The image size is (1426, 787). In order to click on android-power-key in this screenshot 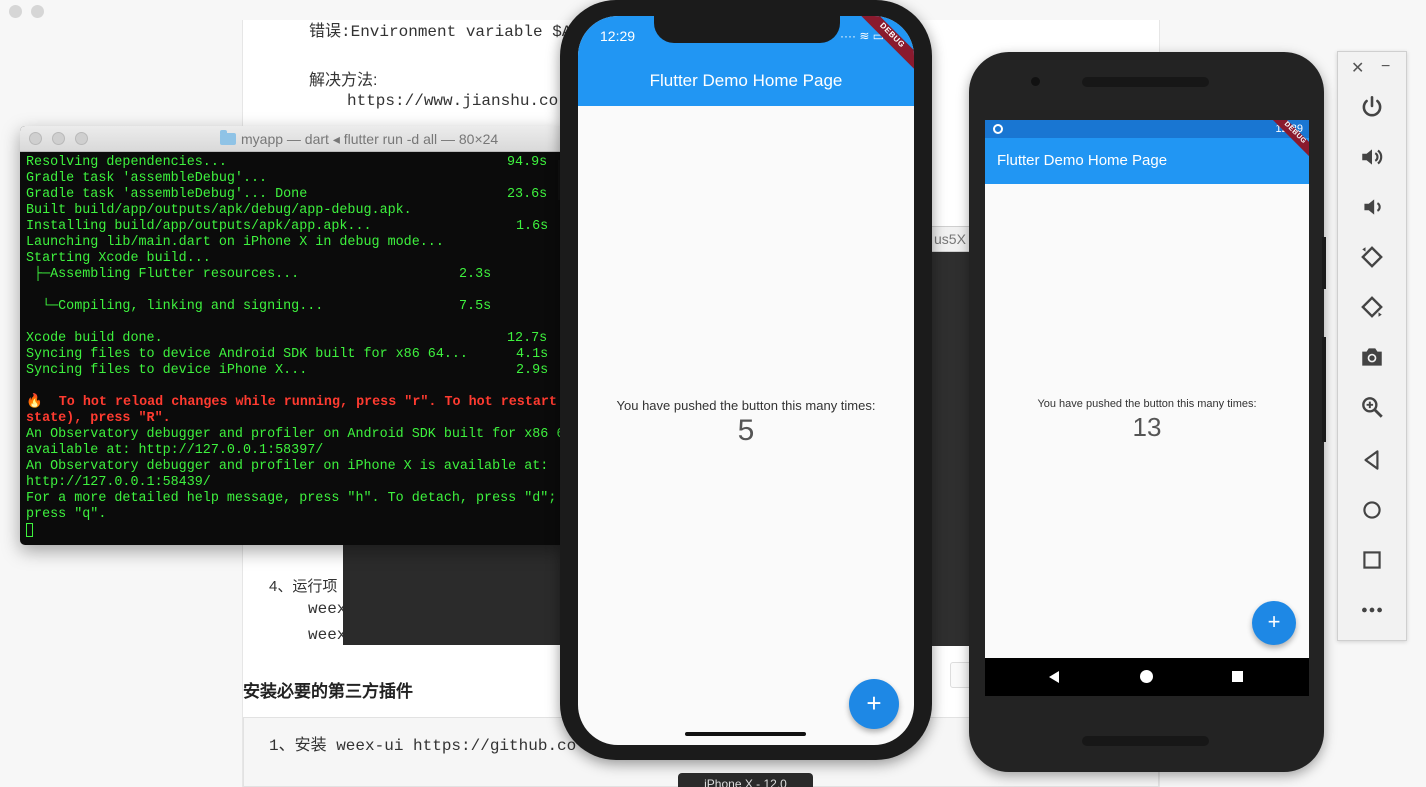, I will do `click(1324, 263)`.